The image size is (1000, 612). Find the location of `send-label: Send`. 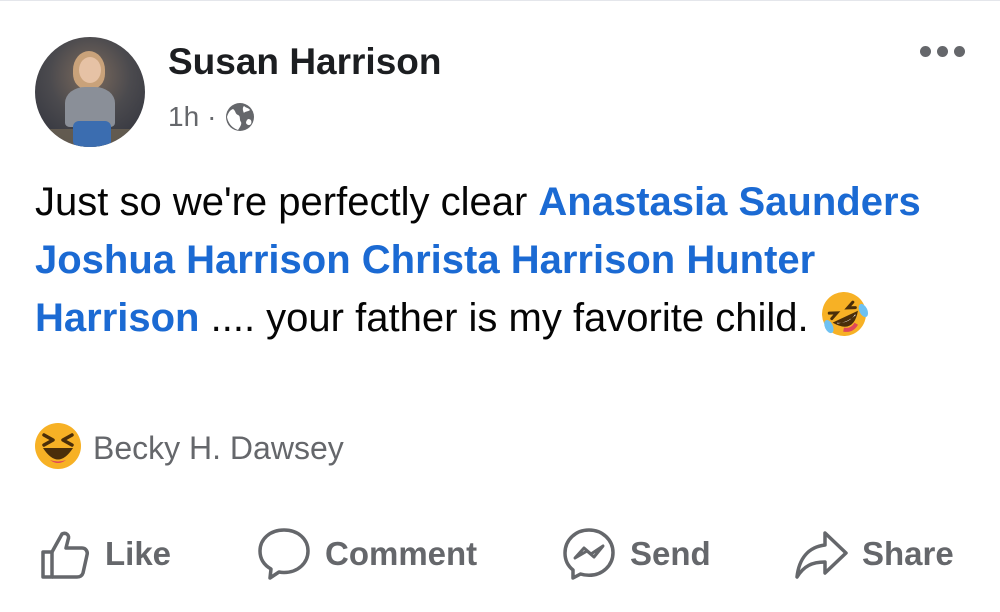

send-label: Send is located at coordinates (670, 553).